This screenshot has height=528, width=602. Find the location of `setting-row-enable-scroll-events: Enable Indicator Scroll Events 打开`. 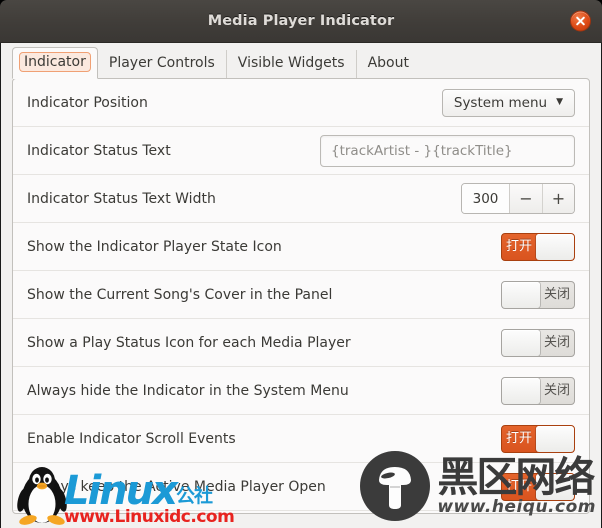

setting-row-enable-scroll-events: Enable Indicator Scroll Events 打开 is located at coordinates (301, 439).